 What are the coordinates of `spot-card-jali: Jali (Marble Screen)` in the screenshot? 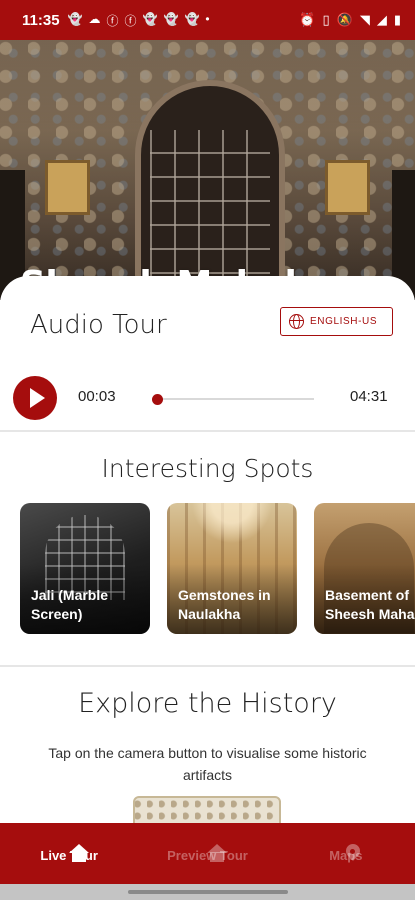 It's located at (85, 568).